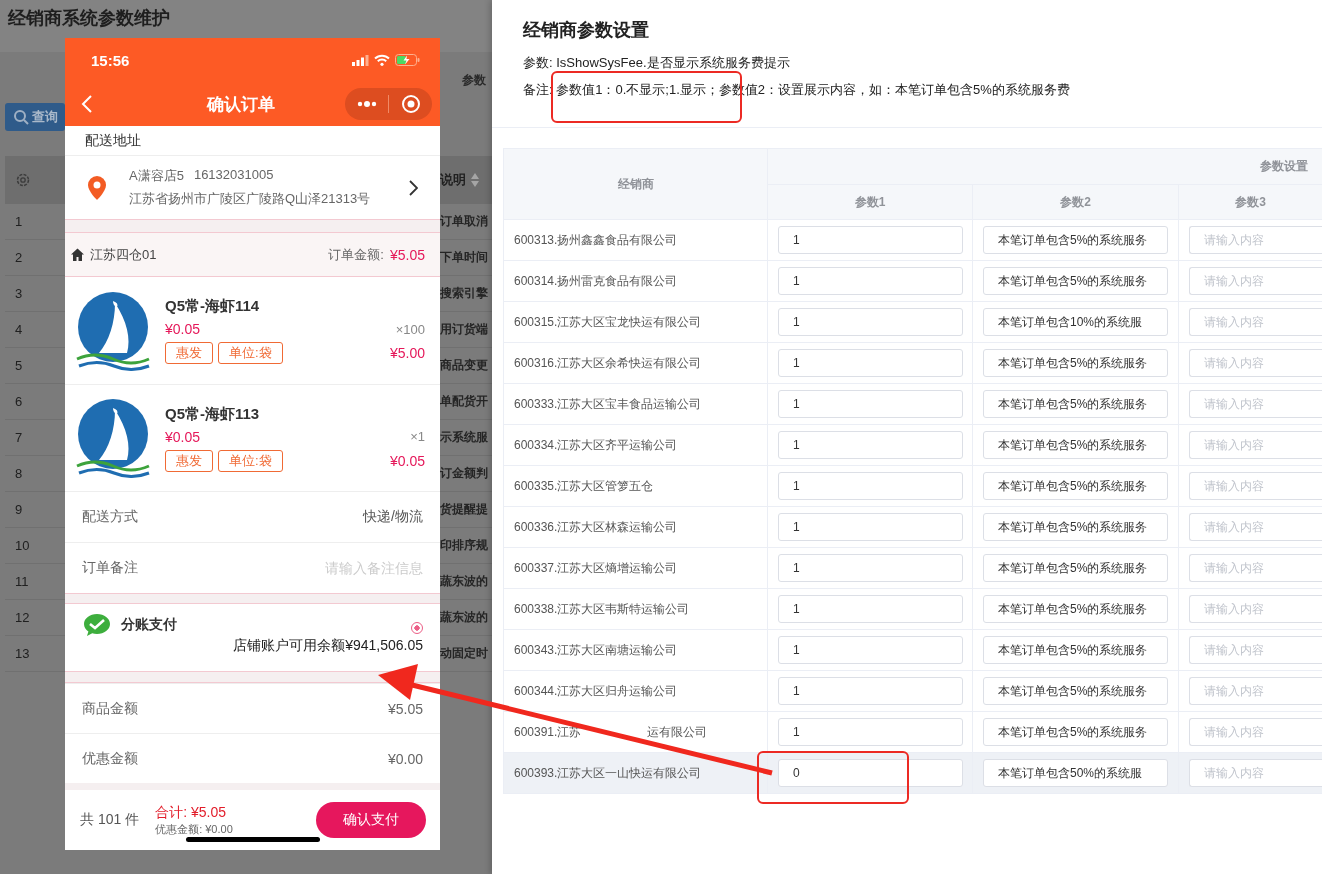 This screenshot has height=874, width=1322. Describe the element at coordinates (464, 581) in the screenshot. I see `table-cell: 蔬东波的` at that location.